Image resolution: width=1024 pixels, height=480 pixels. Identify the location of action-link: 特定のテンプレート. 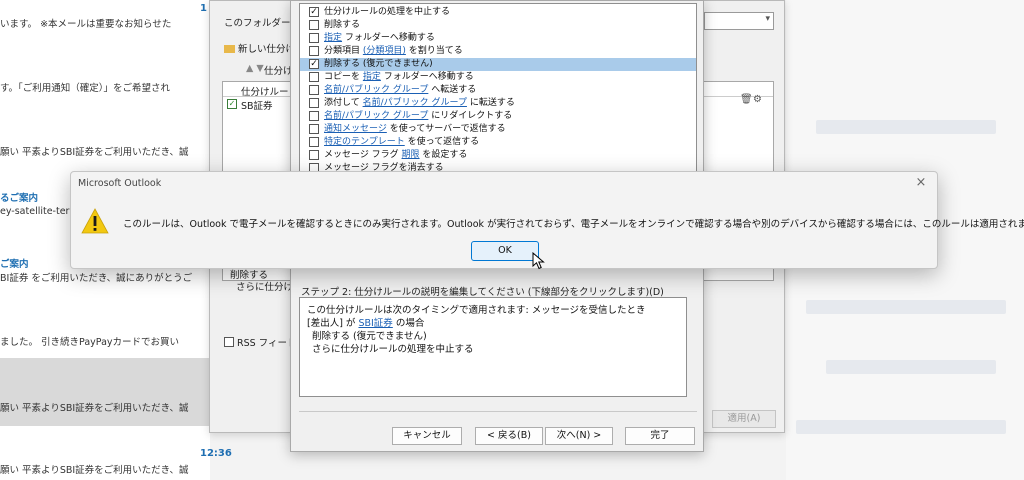
(364, 142).